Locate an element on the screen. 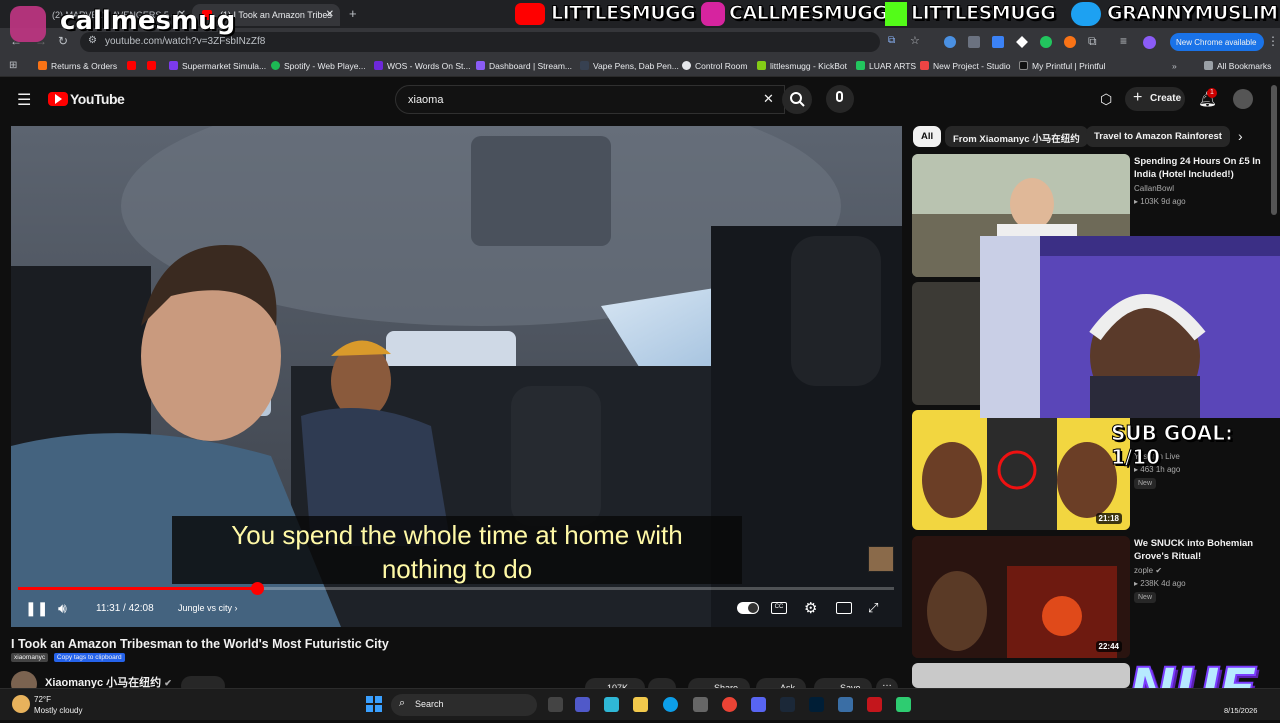 This screenshot has height=723, width=1280. notepad-icon is located at coordinates (845, 704).